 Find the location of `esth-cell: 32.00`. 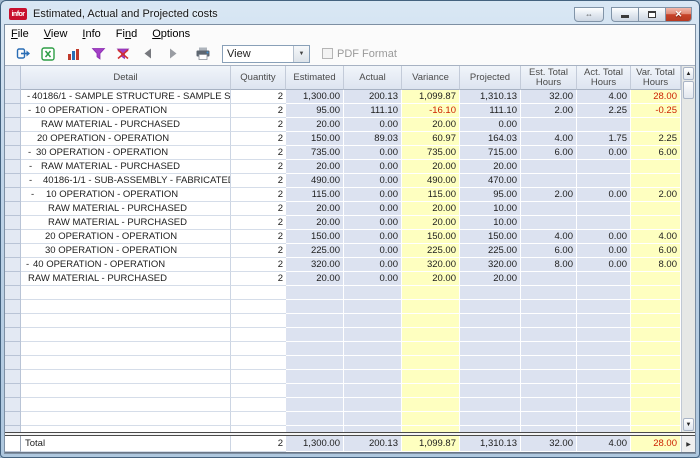

esth-cell: 32.00 is located at coordinates (549, 97).